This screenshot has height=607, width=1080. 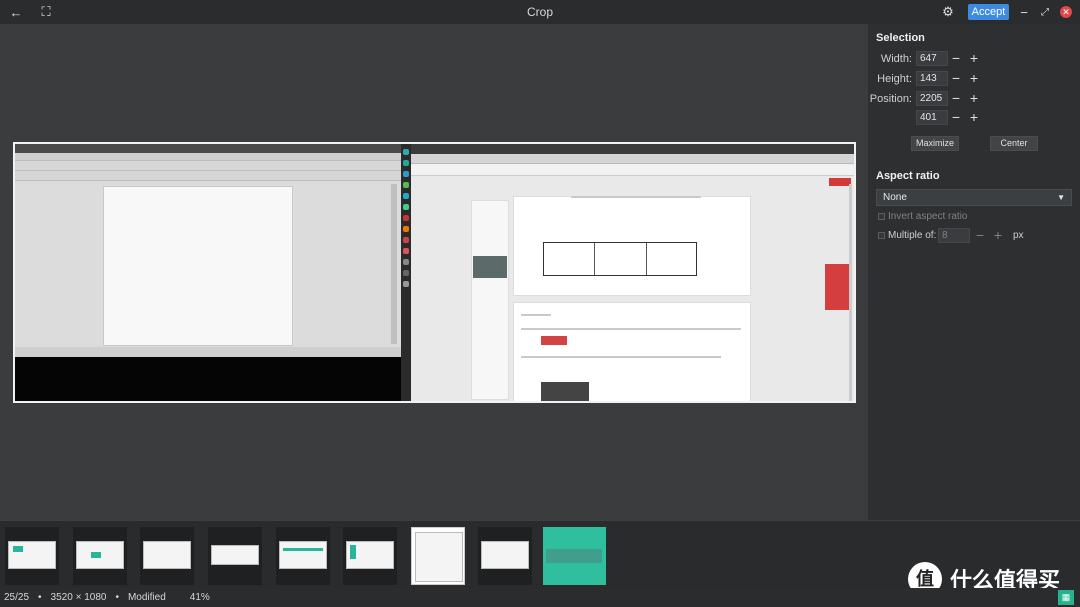 I want to click on aspect-ratio-select: None ▼, so click(x=974, y=197).